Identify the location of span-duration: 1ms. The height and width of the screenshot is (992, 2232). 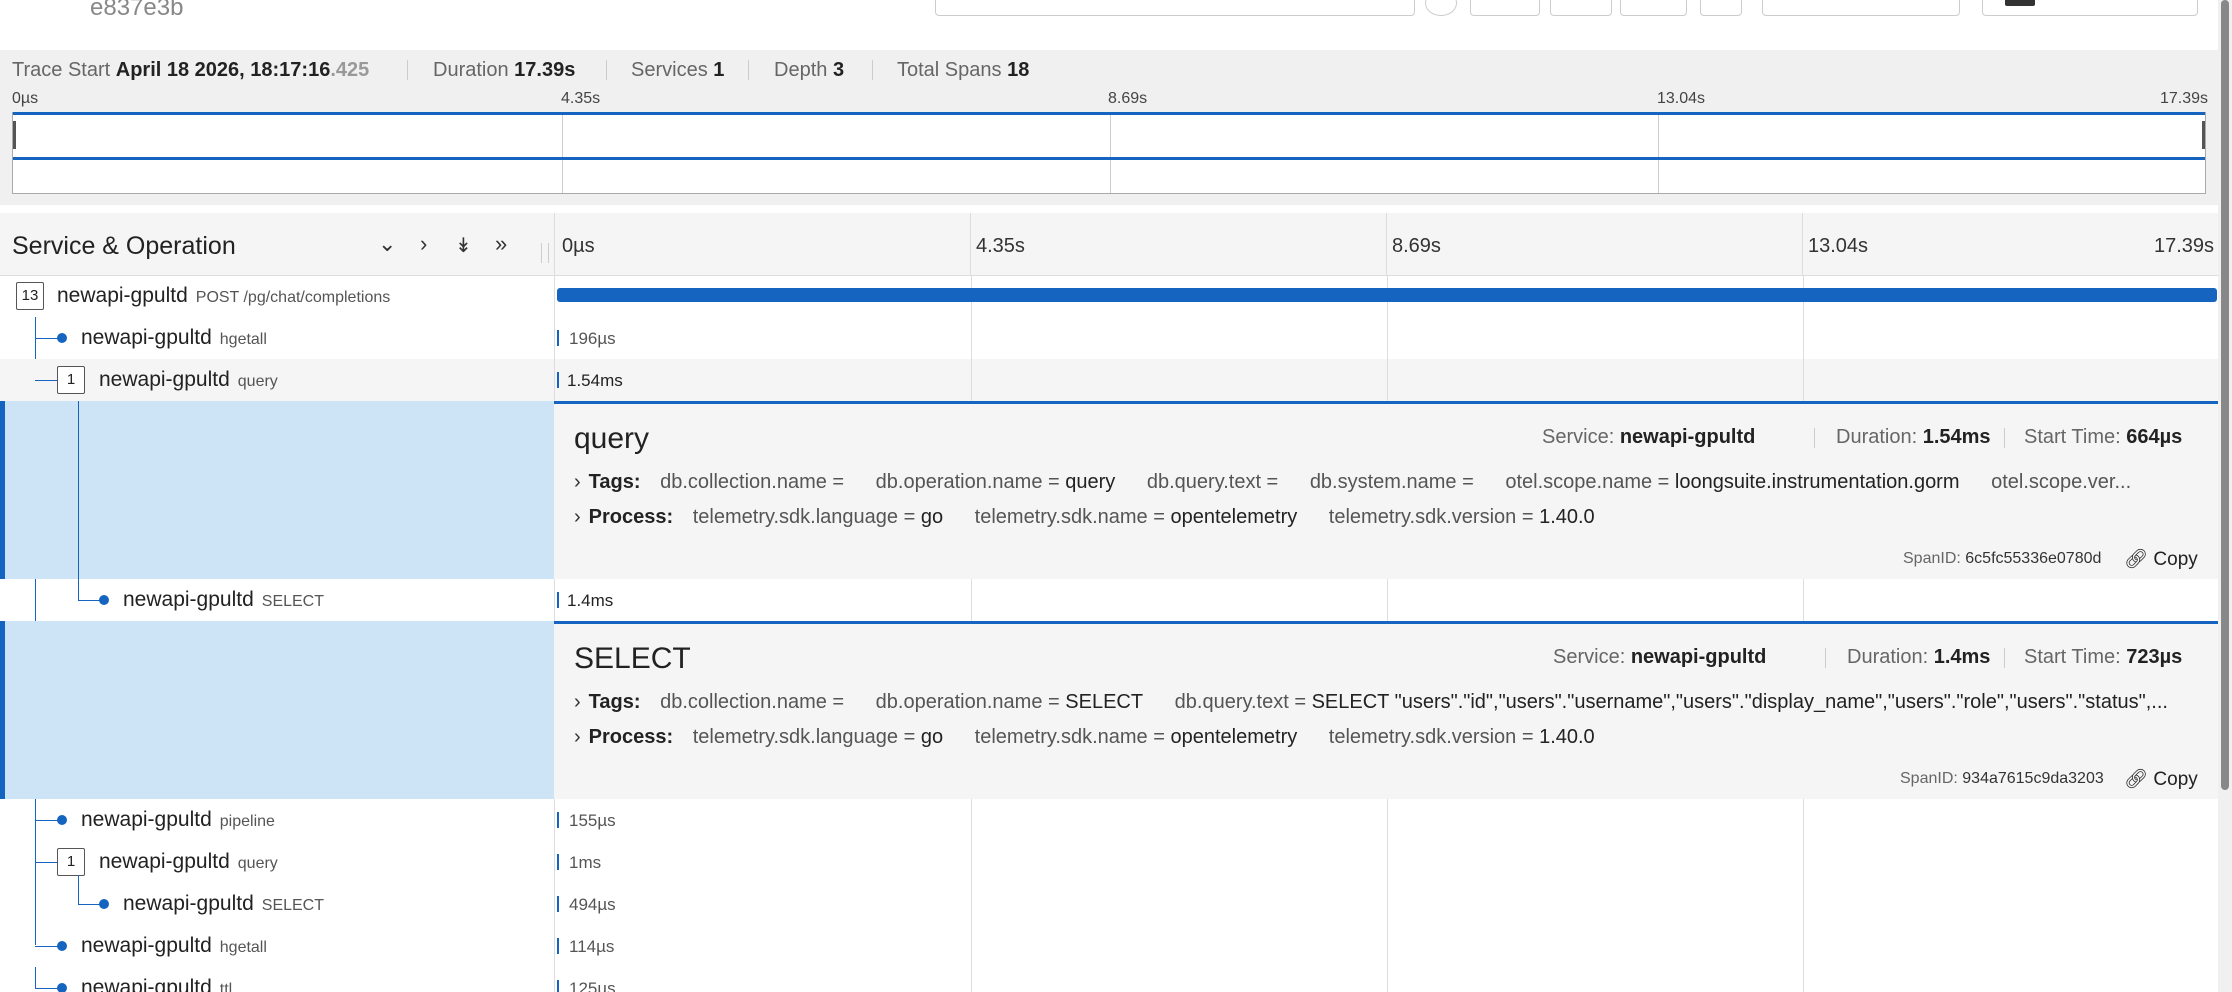
(585, 862).